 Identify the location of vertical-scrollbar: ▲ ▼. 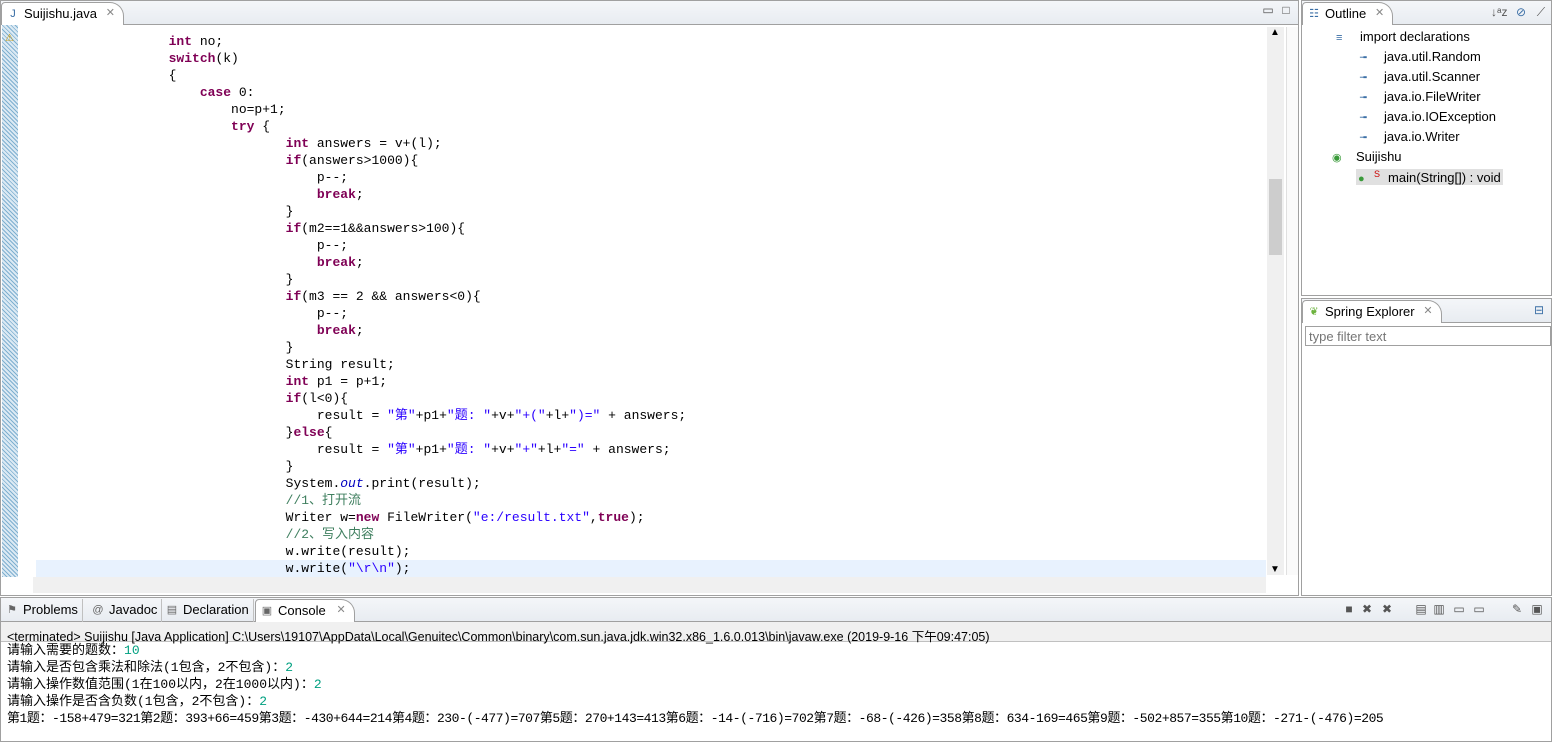
(1275, 301).